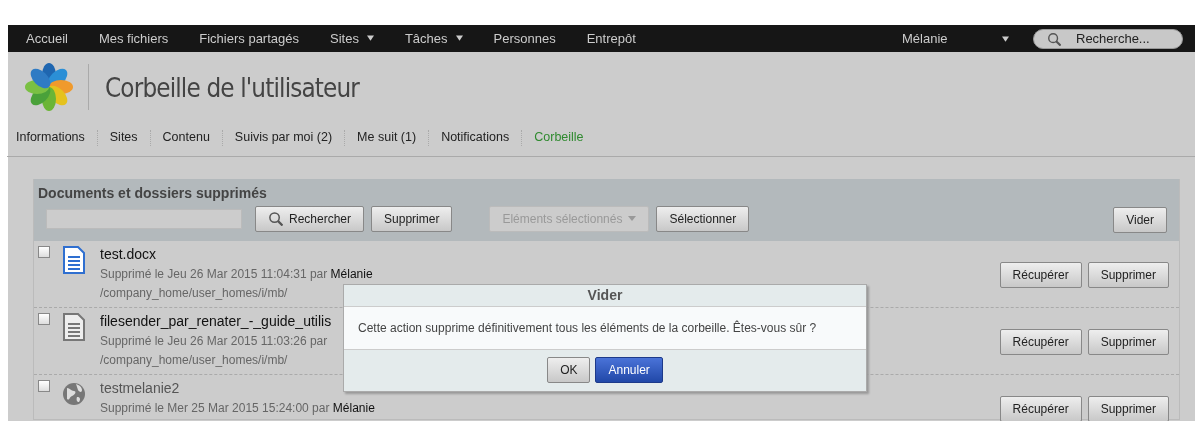  I want to click on nav-link: Personnes, so click(524, 38).